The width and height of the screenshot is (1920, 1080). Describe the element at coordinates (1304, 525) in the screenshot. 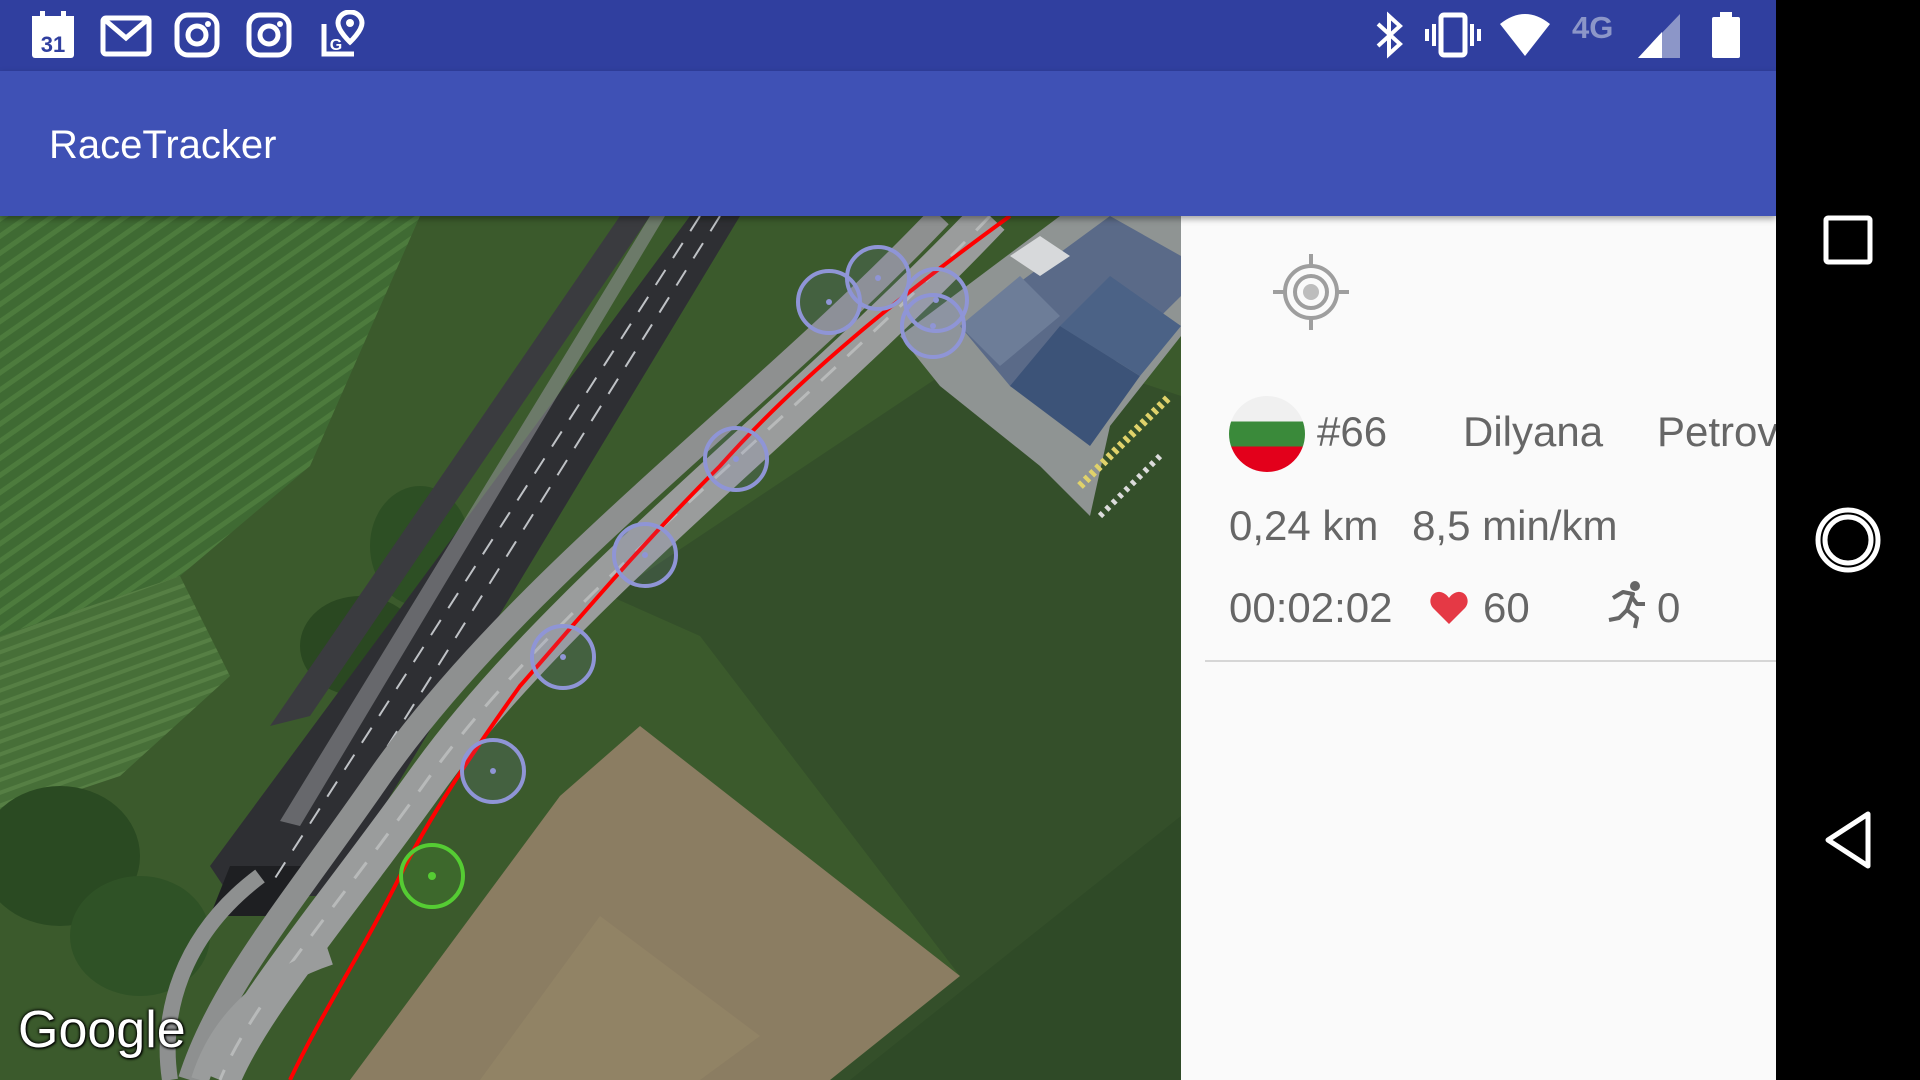

I see `distance-value: 0,24 km` at that location.